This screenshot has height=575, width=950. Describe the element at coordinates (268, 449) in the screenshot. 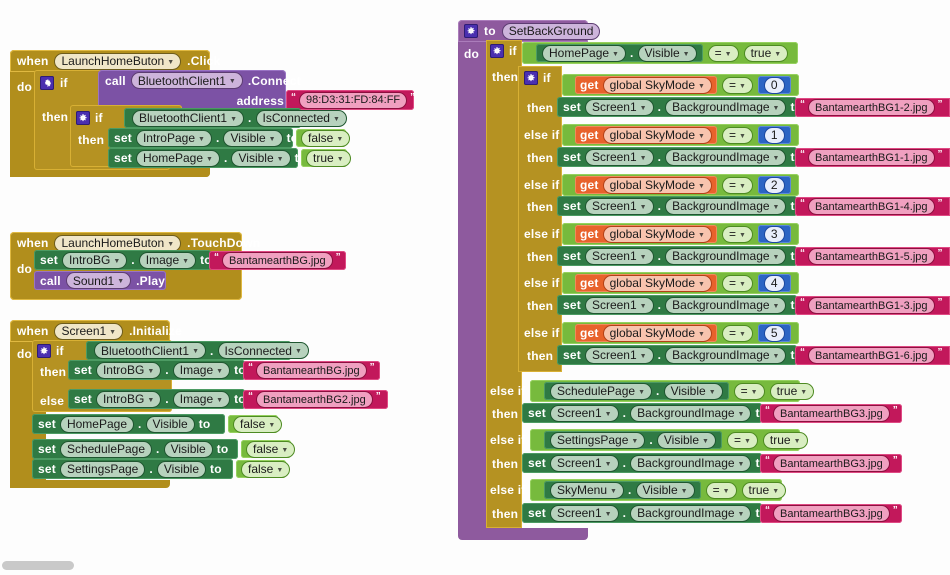

I see `logic-block-false-3b: false ▼` at that location.